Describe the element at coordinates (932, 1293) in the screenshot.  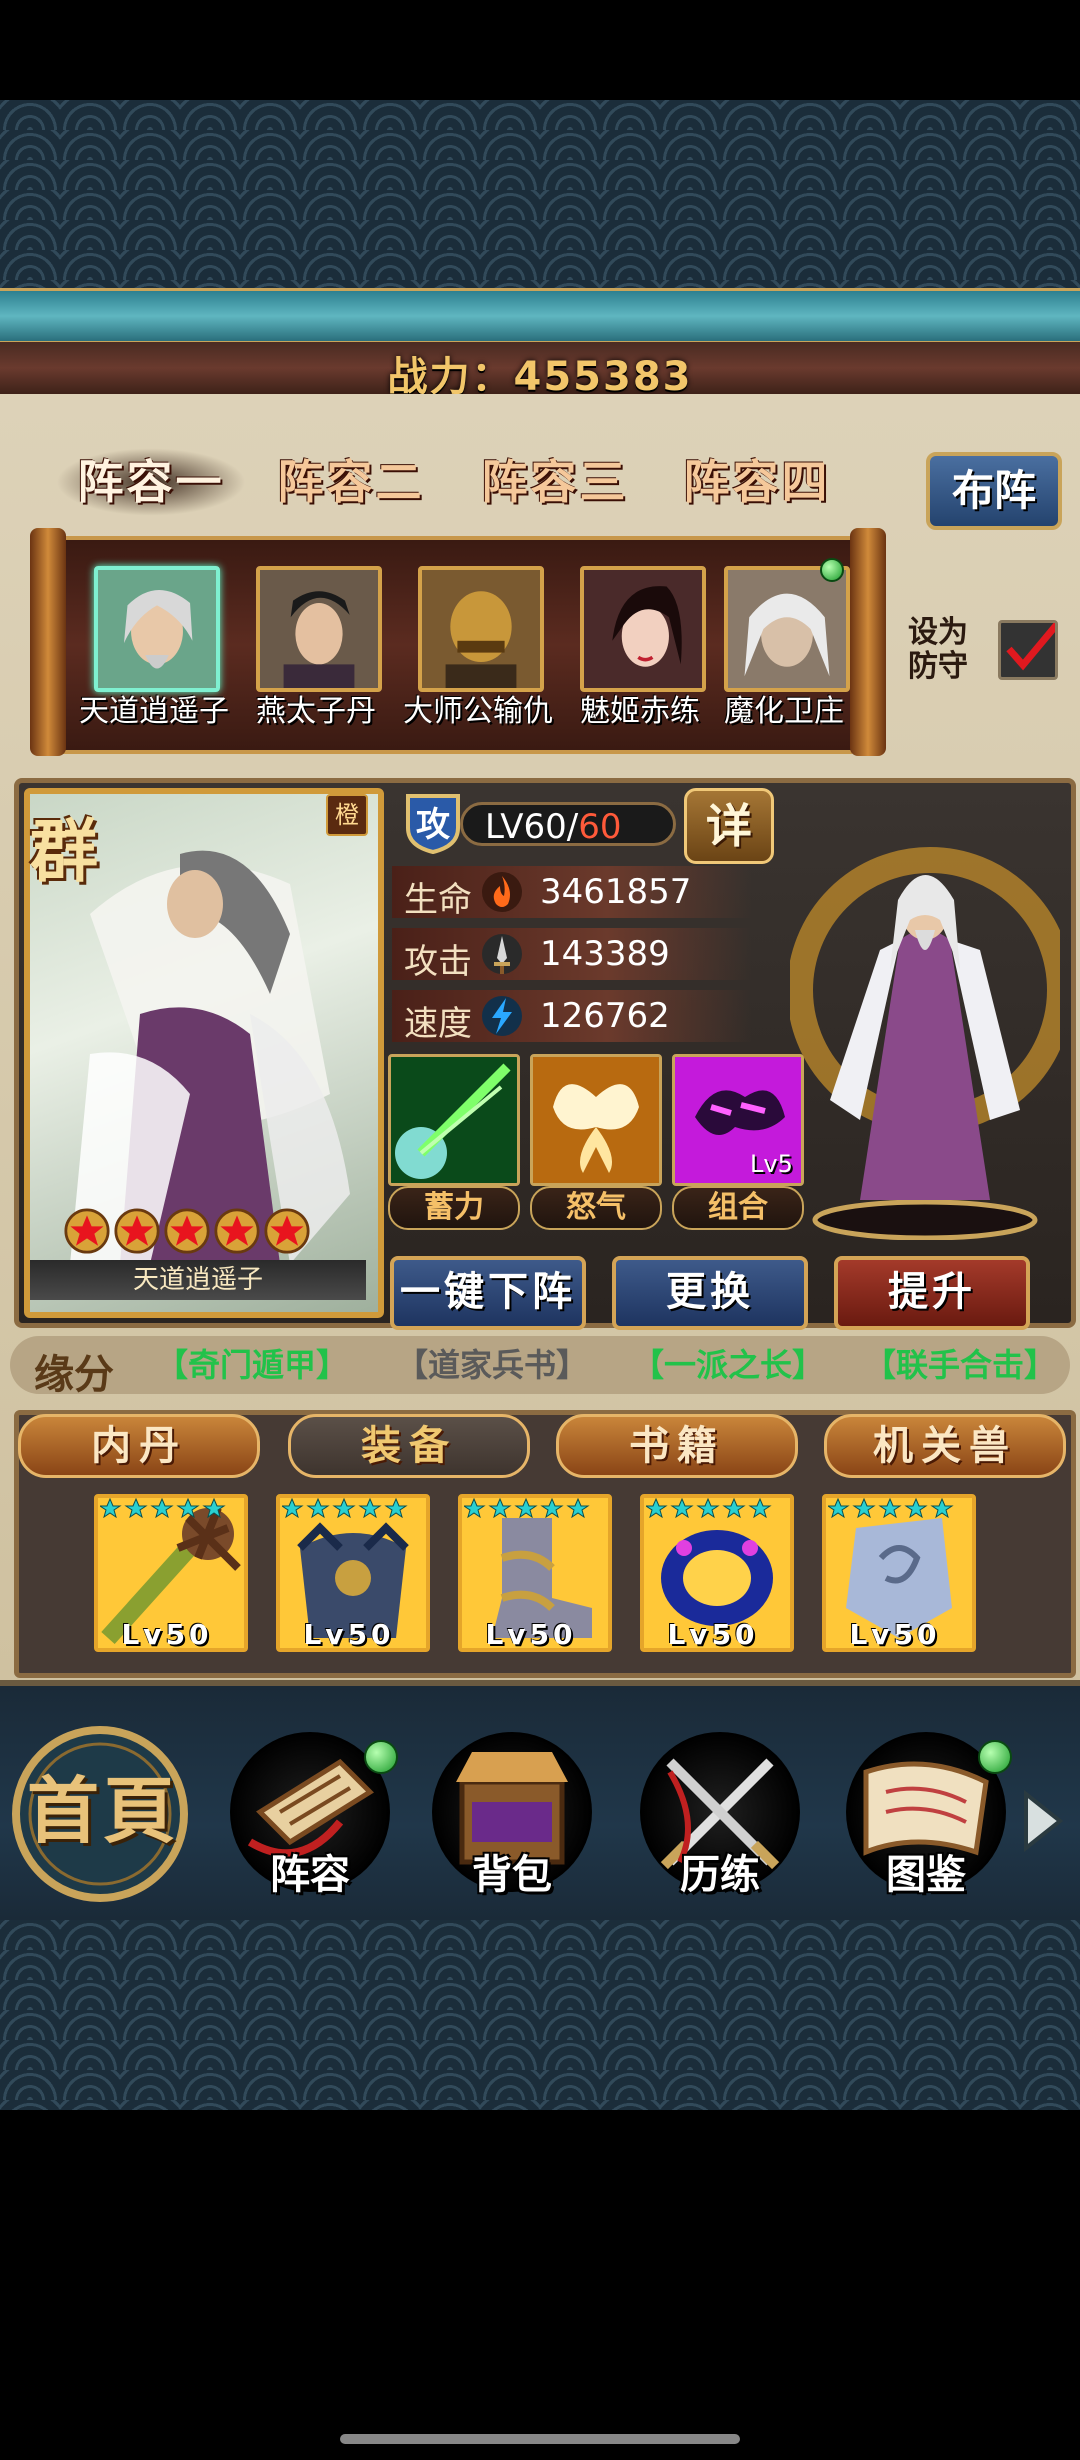
I see `upgrade-button: 提升` at that location.